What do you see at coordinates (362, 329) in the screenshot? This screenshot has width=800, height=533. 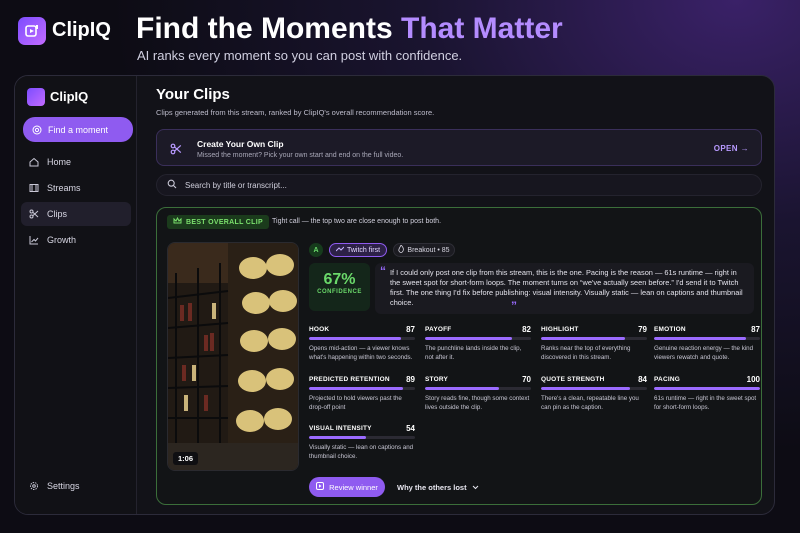 I see `metric-header: HOOK 87` at bounding box center [362, 329].